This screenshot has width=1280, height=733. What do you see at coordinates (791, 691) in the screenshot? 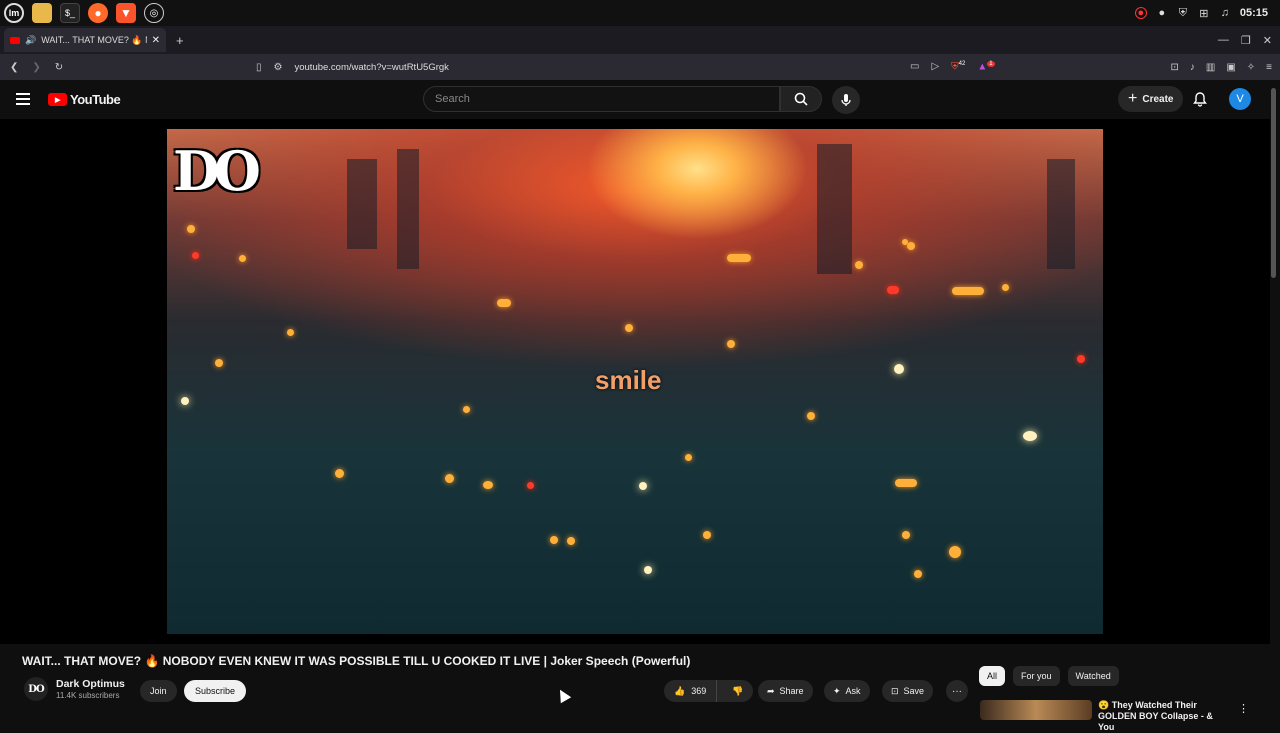
I see `share-label: Share` at bounding box center [791, 691].